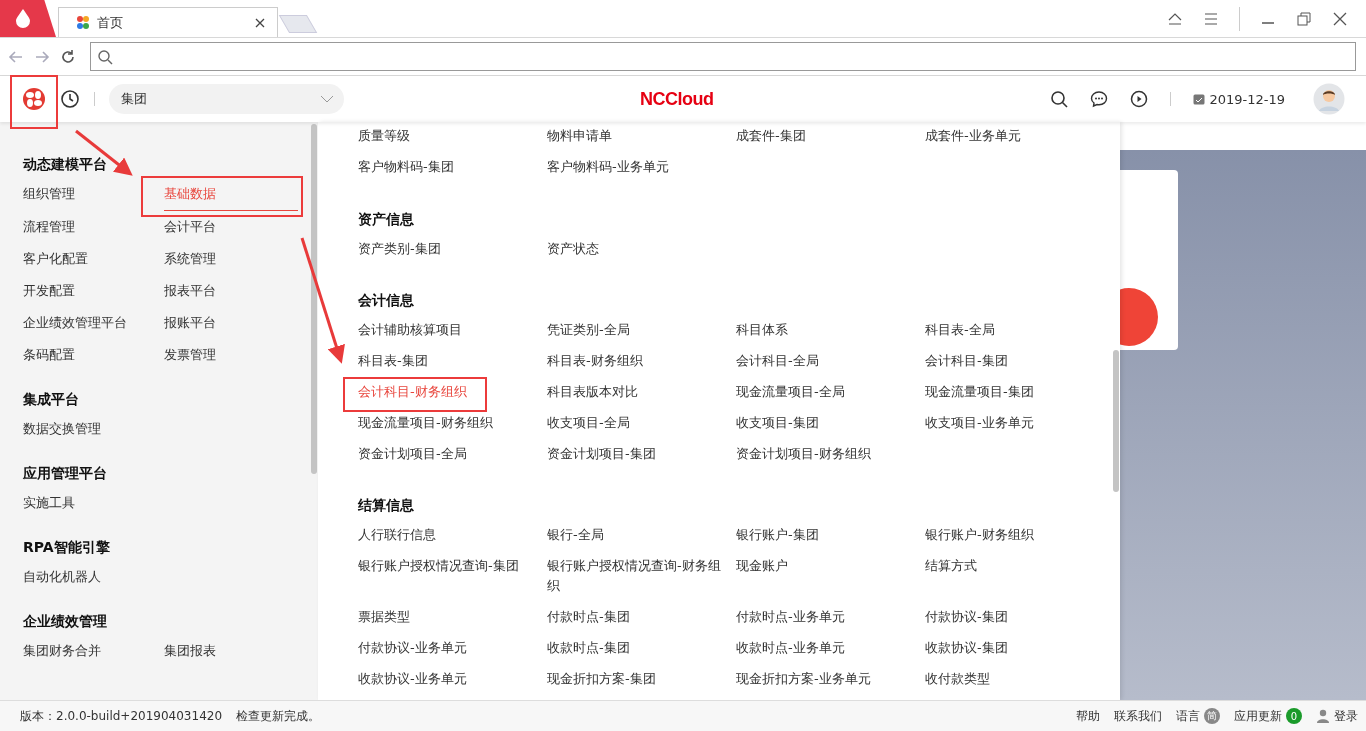 This screenshot has height=731, width=1366. Describe the element at coordinates (1188, 716) in the screenshot. I see `language-link: 语言` at that location.